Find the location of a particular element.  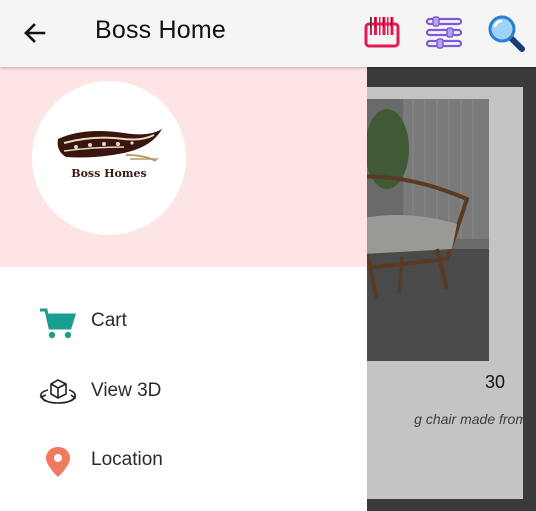

logo-text: Boss Homes is located at coordinates (109, 173).